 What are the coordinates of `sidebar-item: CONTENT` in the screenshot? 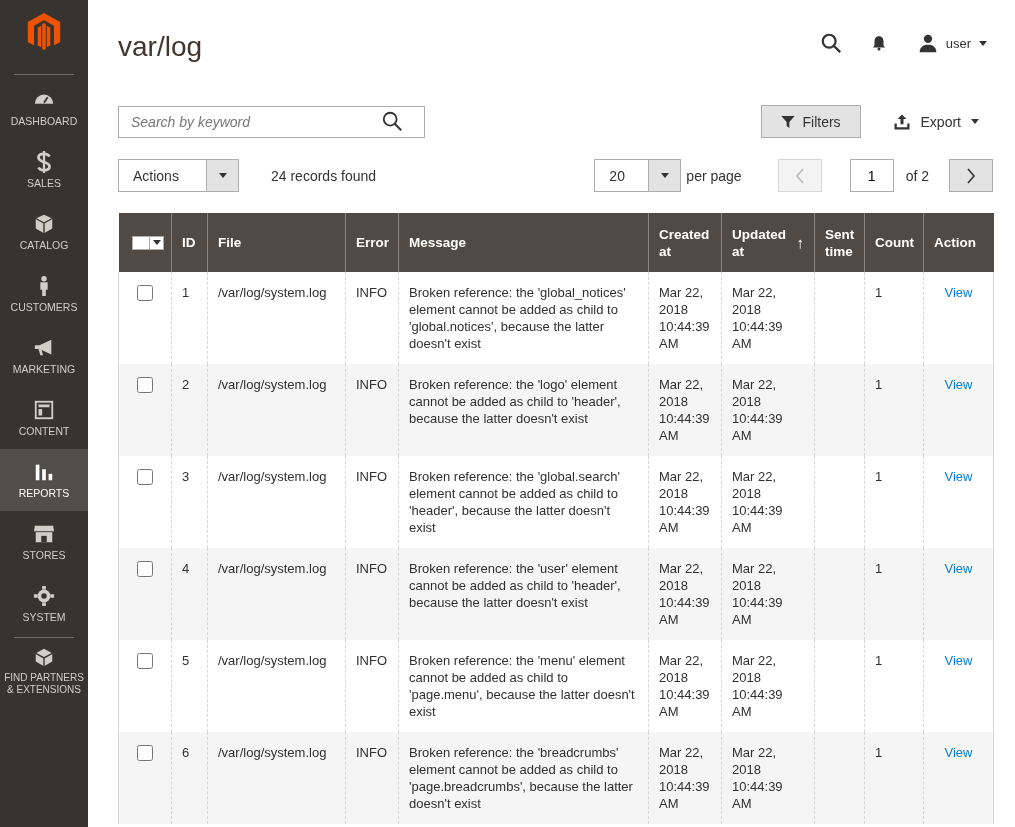 It's located at (44, 418).